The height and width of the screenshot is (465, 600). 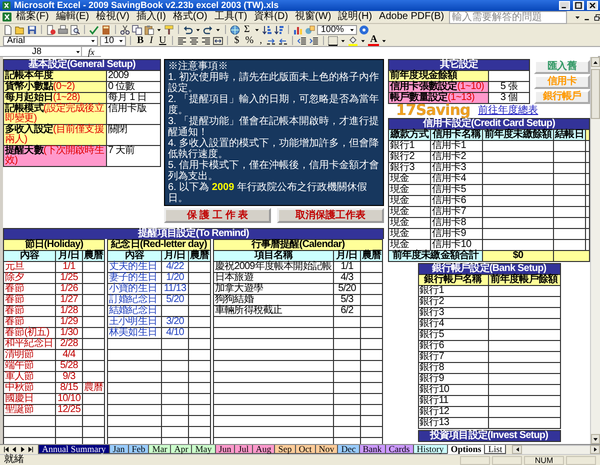 I want to click on copy-icon, so click(x=137, y=29).